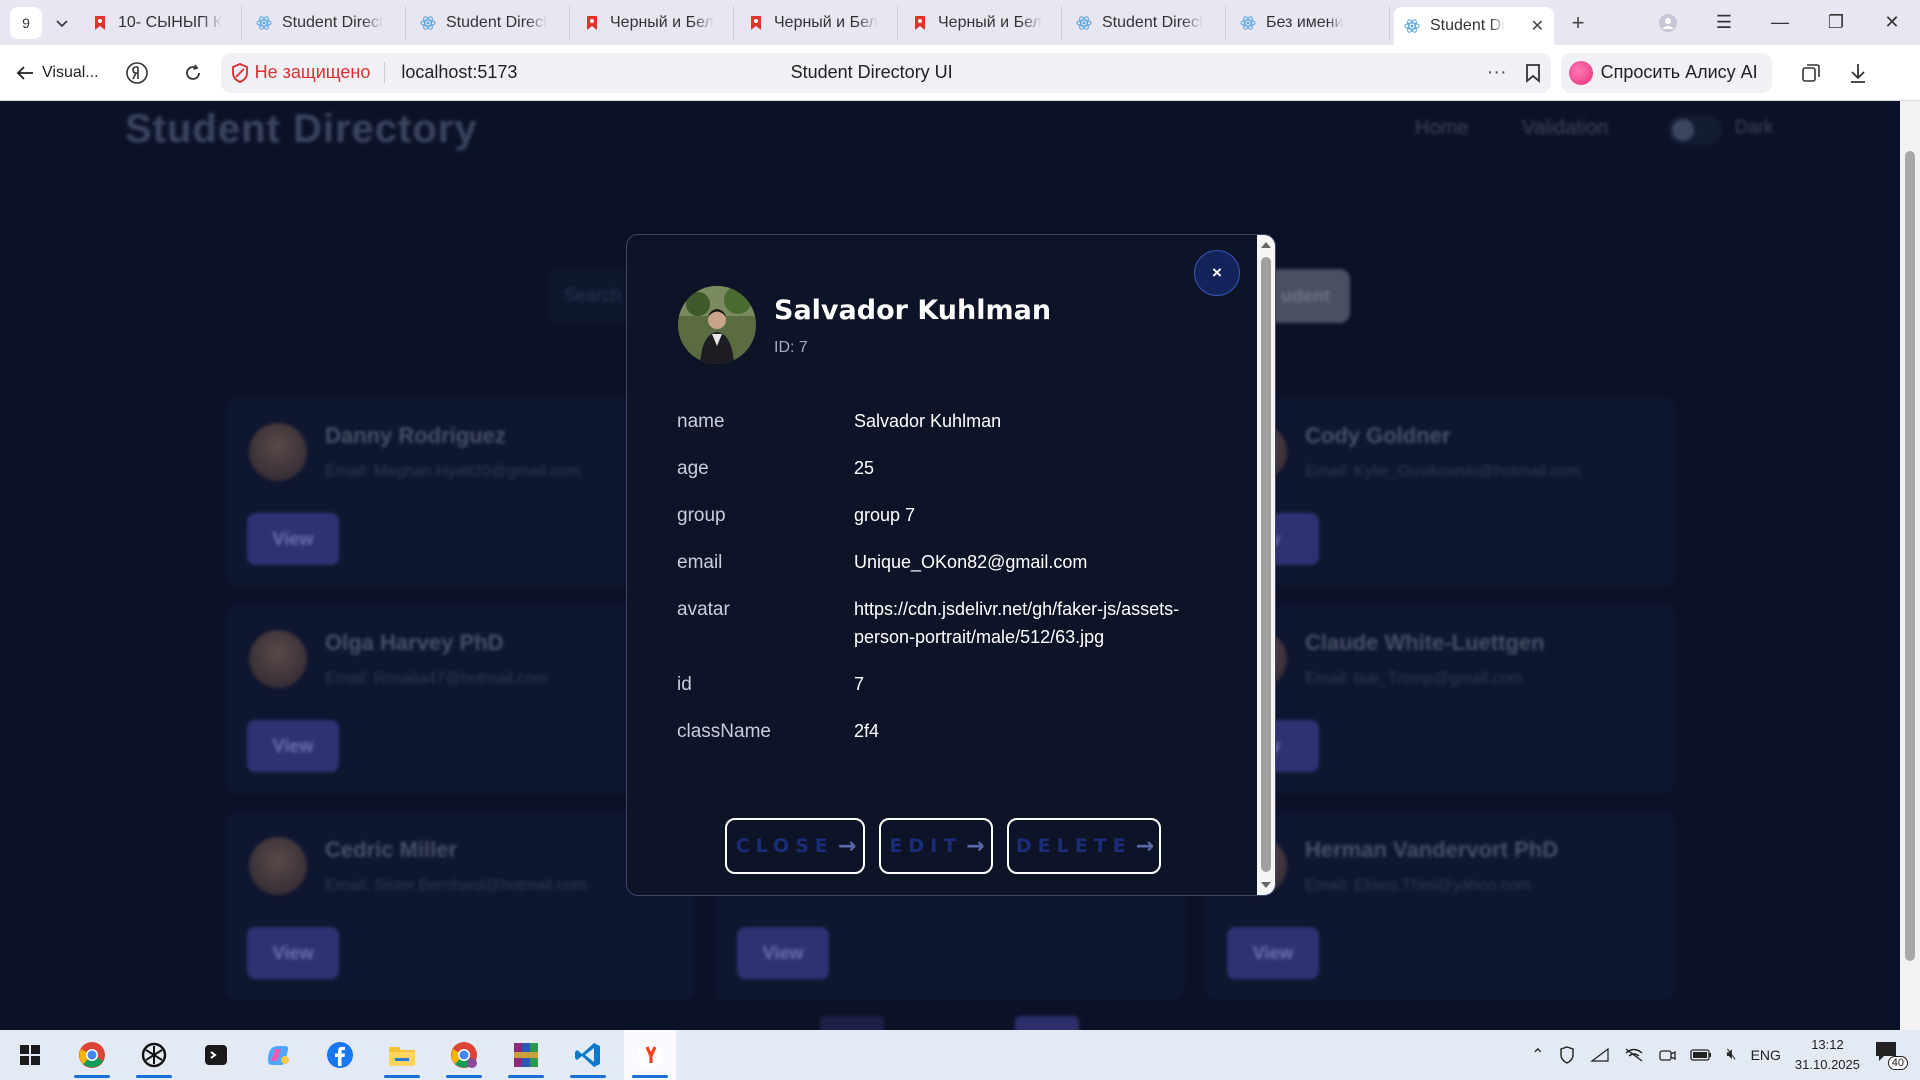  Describe the element at coordinates (950, 144) in the screenshot. I see `app-header: Student Directory Home Validation Dark` at that location.